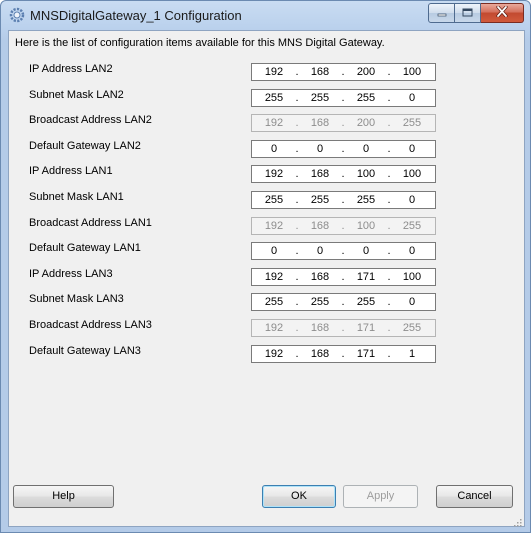 The image size is (531, 533). I want to click on minimize-button, so click(441, 13).